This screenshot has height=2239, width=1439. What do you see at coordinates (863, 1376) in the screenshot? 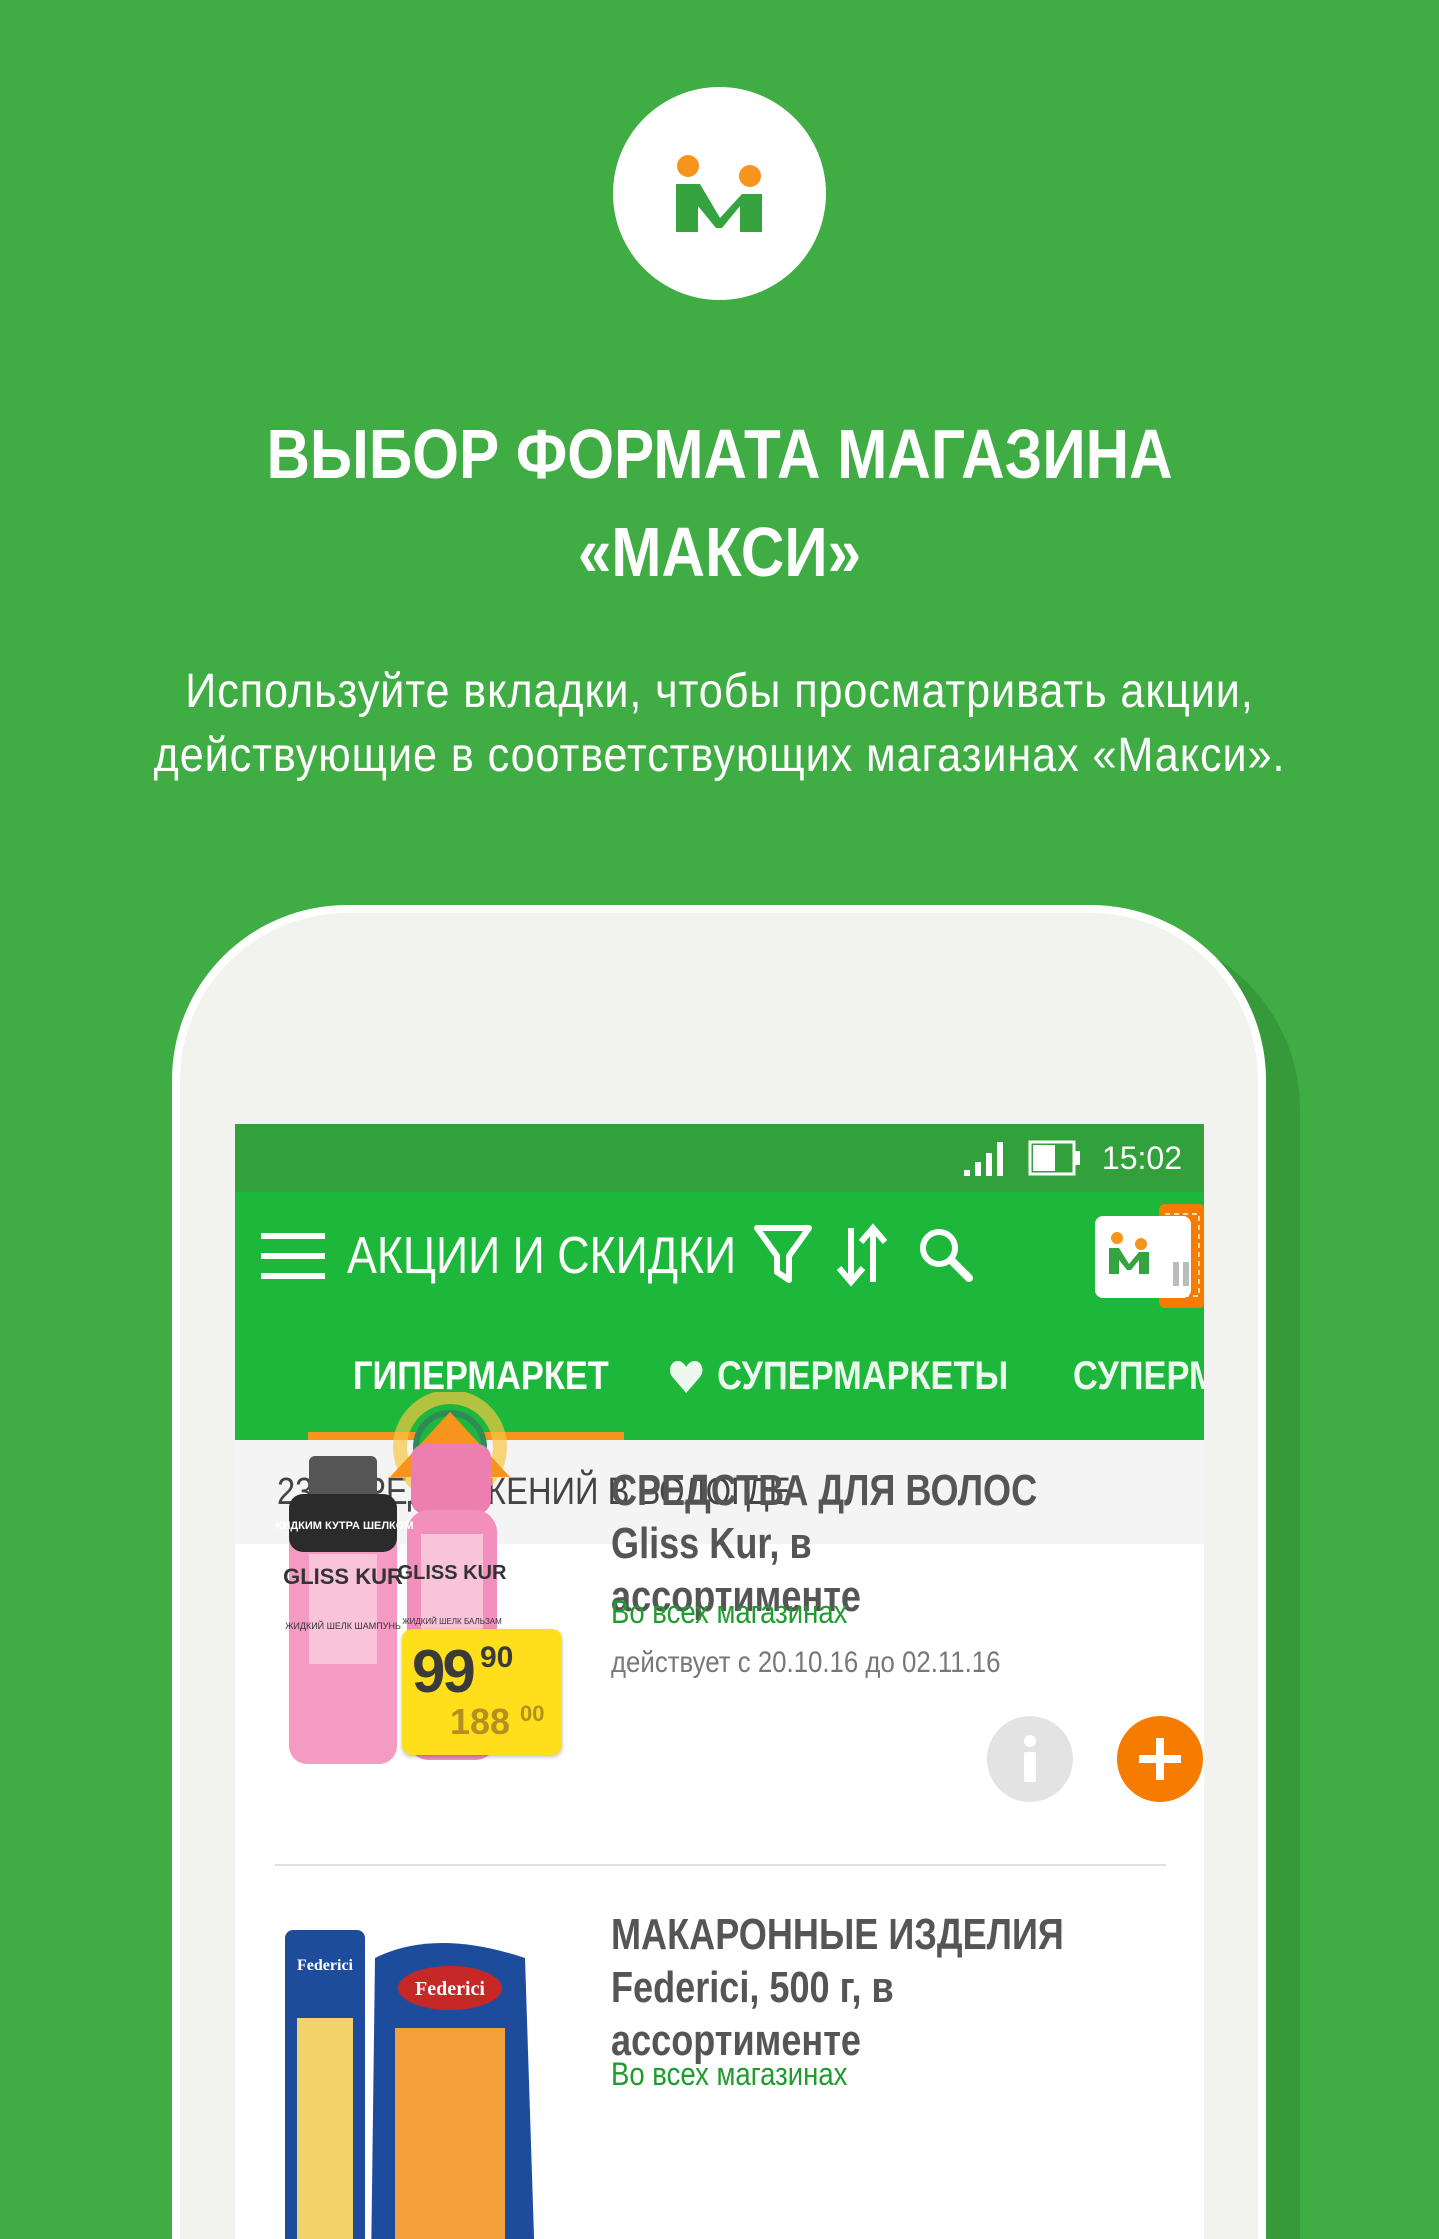
I see `tab-supermarkets-label: СУПЕРМАРКЕТЫ` at bounding box center [863, 1376].